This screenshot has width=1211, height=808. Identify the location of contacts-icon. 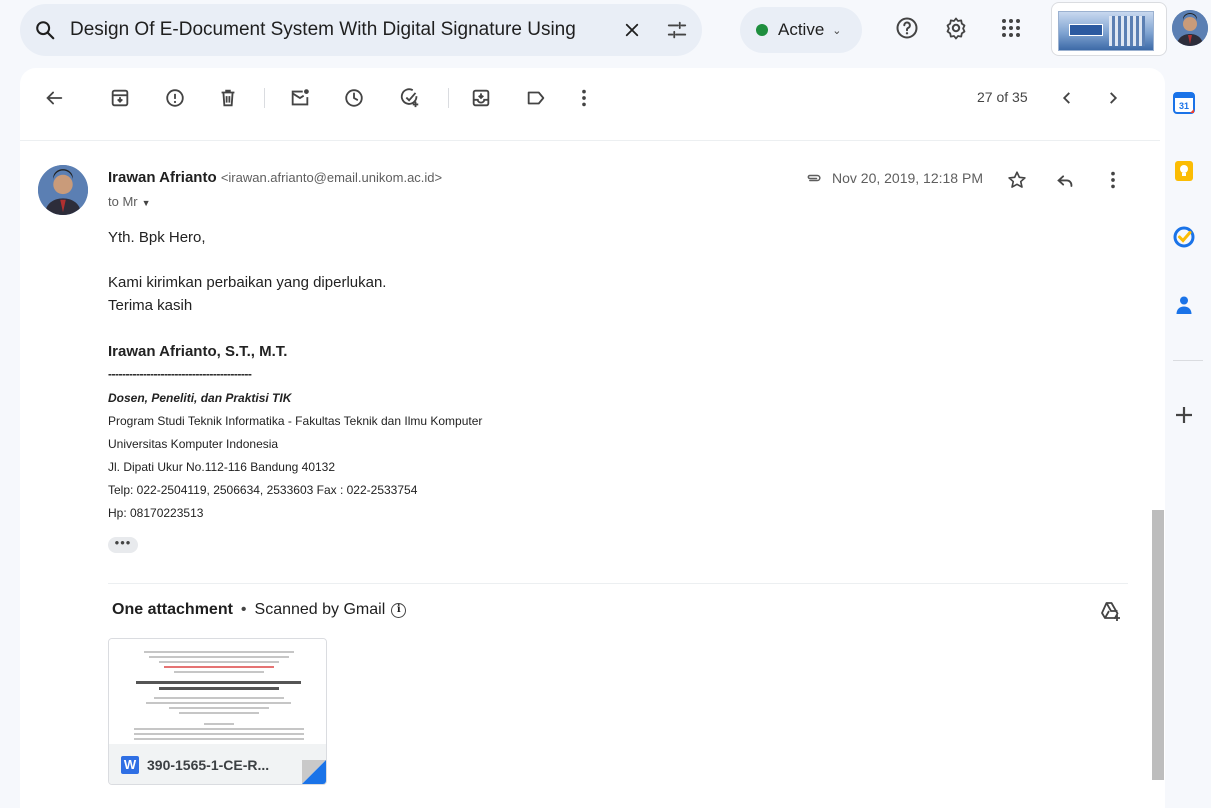
(1184, 305).